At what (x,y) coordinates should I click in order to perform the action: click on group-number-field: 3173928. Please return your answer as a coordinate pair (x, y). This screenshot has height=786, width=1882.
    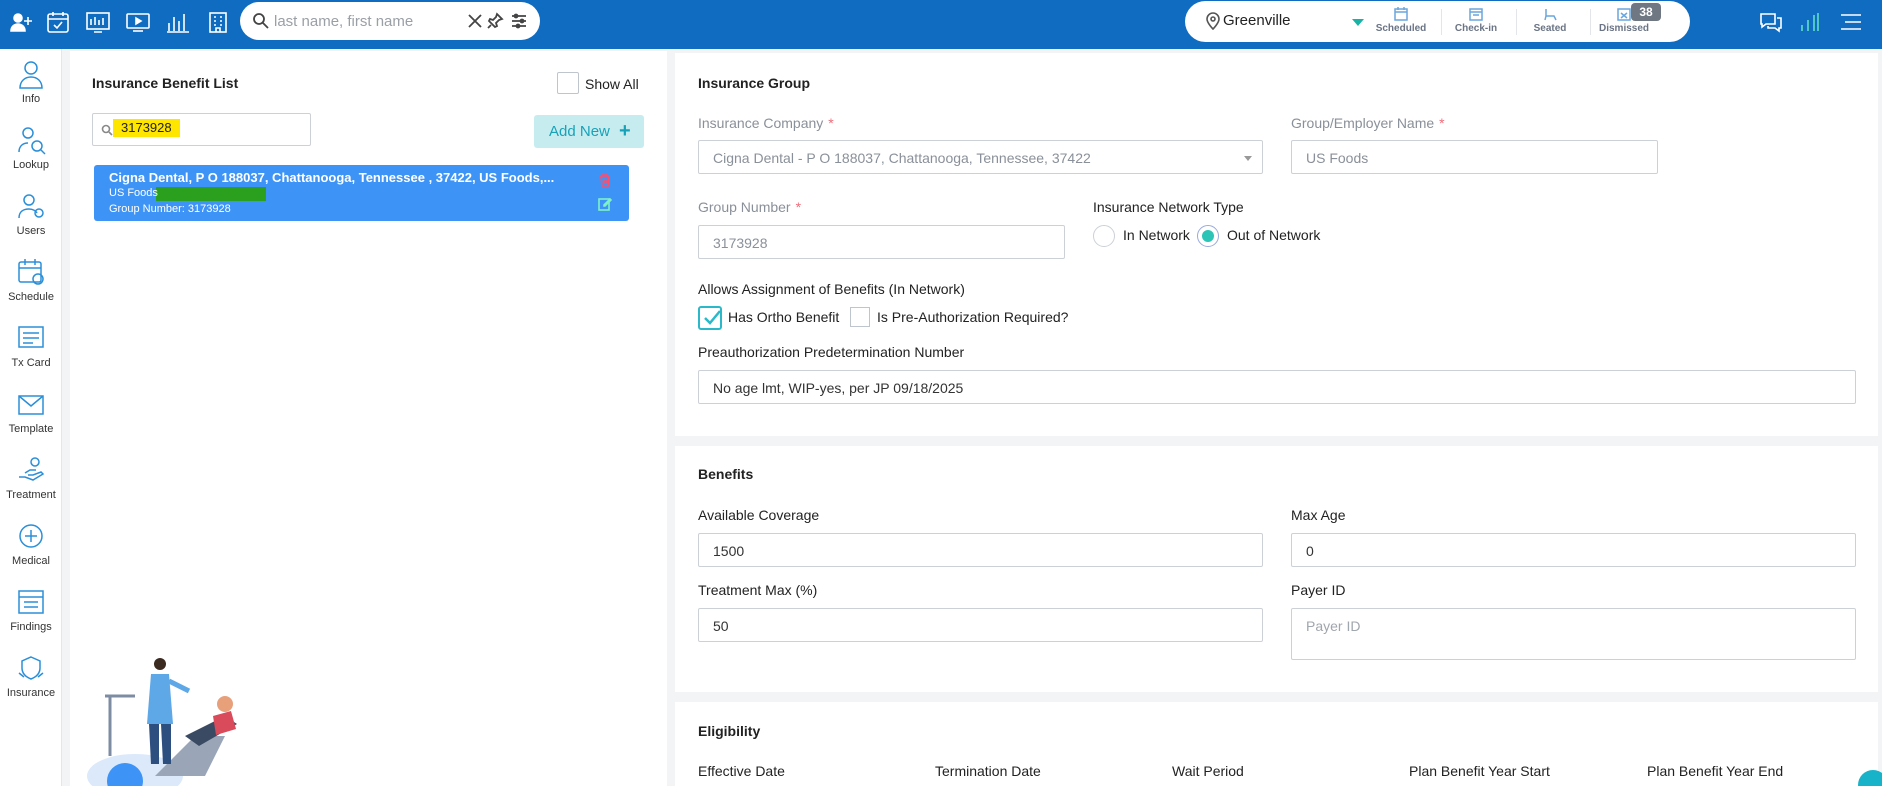
    Looking at the image, I should click on (881, 242).